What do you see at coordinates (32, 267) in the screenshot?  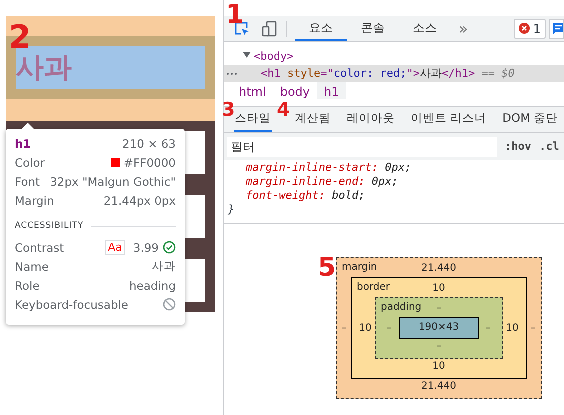 I see `property-label: Name` at bounding box center [32, 267].